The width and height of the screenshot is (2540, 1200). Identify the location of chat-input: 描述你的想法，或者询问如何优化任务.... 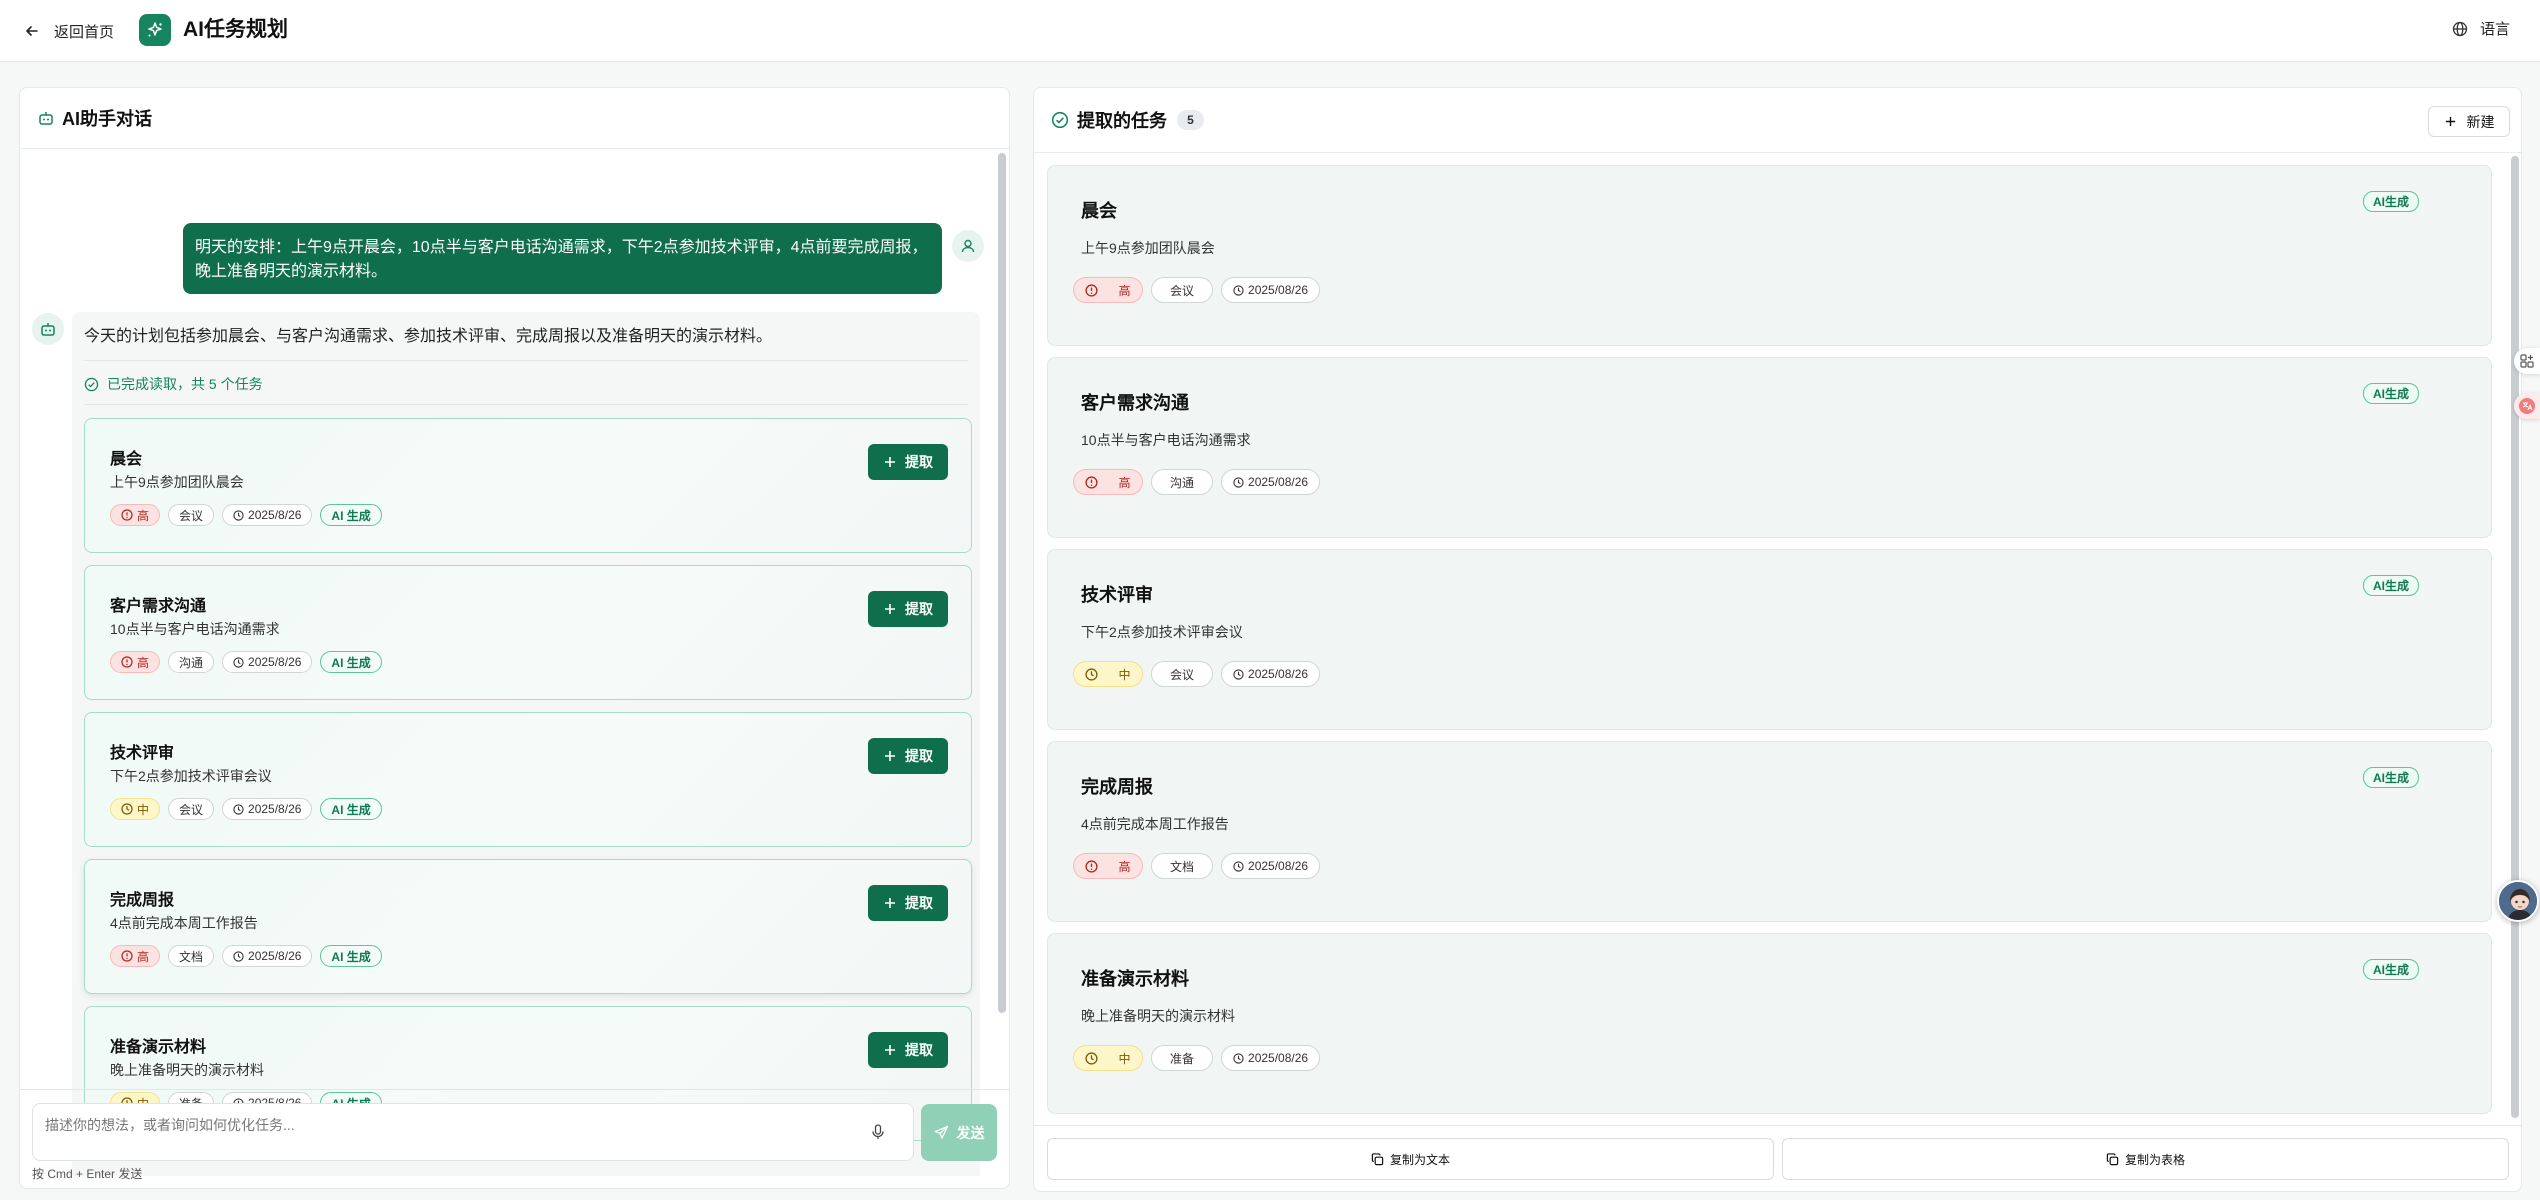
(473, 1132).